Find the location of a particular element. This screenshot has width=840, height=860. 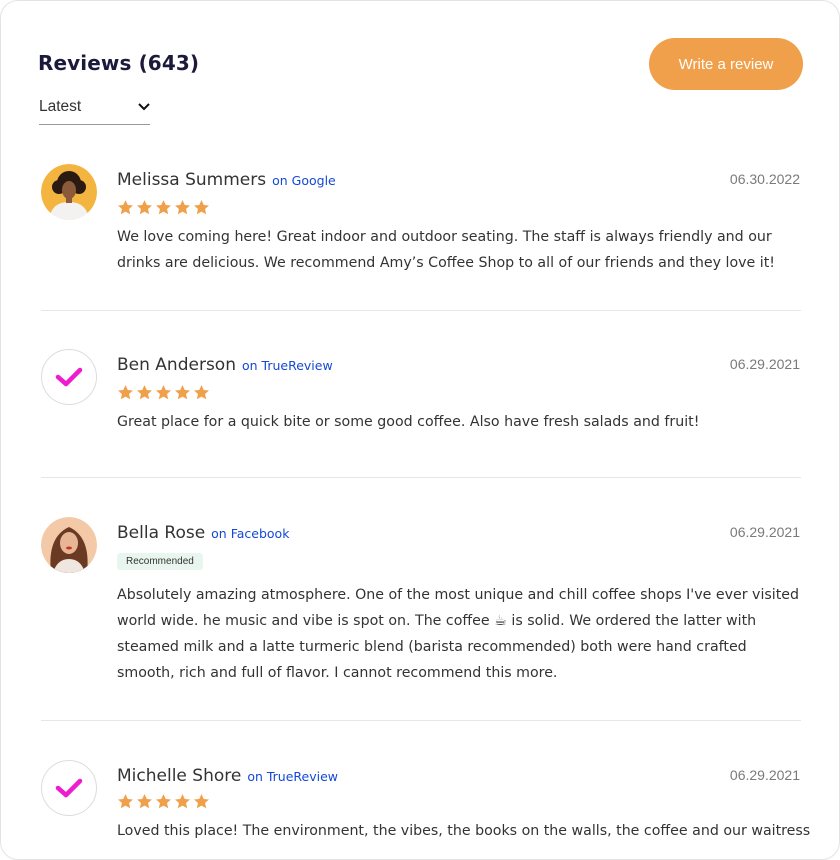

reviewer-name-text: Bella Rose is located at coordinates (161, 533).